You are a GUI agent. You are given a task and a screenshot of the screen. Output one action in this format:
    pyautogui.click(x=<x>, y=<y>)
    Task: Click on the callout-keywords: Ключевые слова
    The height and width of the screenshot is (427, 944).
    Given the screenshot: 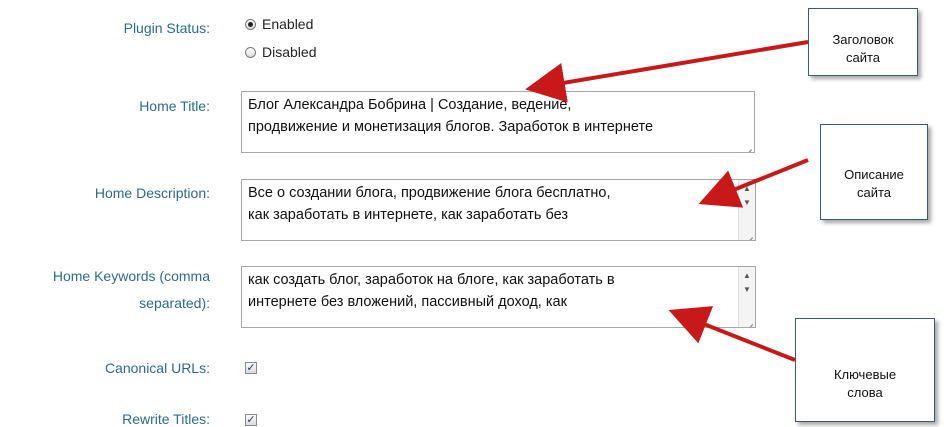 What is the action you would take?
    pyautogui.click(x=865, y=370)
    